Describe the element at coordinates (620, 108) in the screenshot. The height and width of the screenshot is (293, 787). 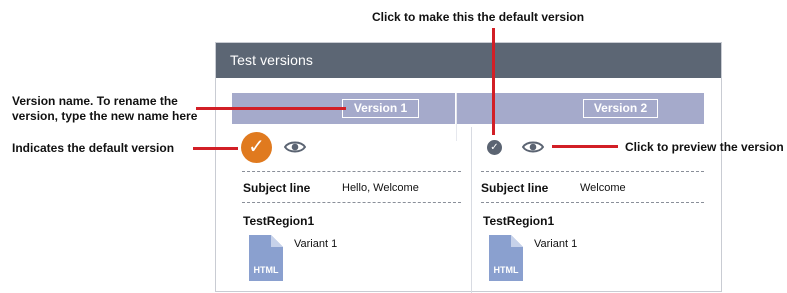
I see `version-2-name-field: Version 2` at that location.